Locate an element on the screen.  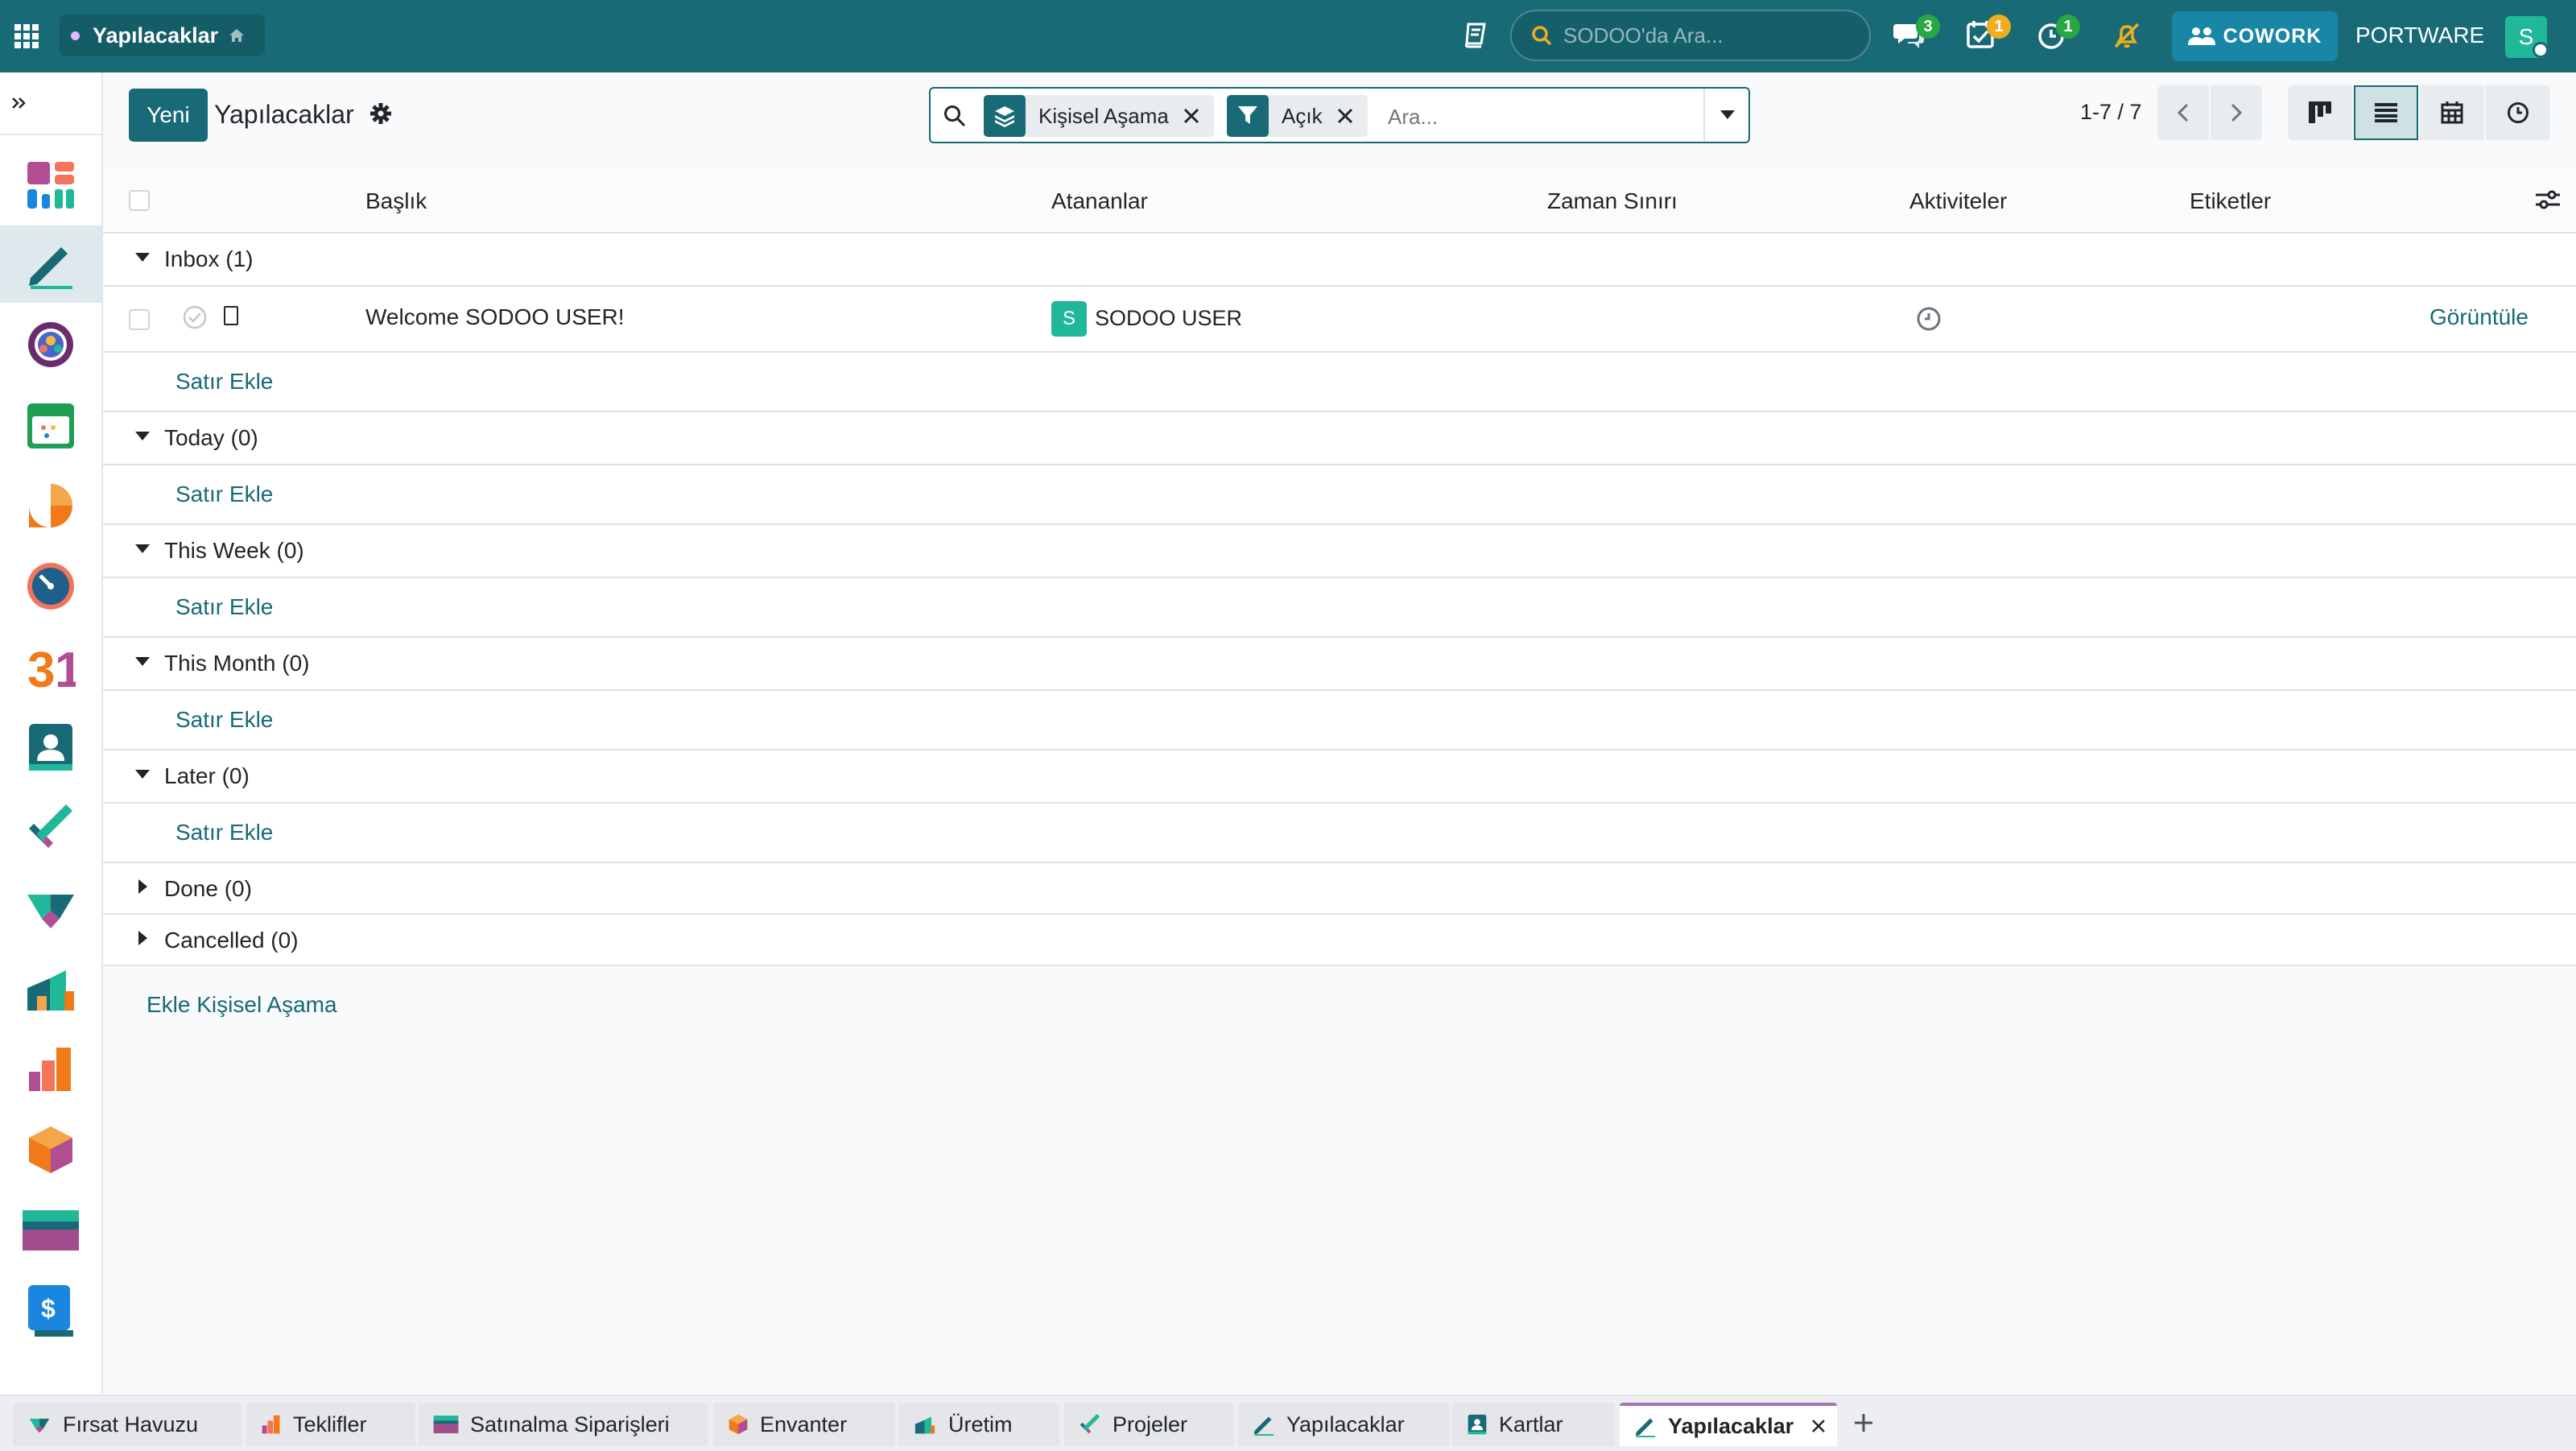
group-row-this-week: This Week (0) is located at coordinates (1339, 551).